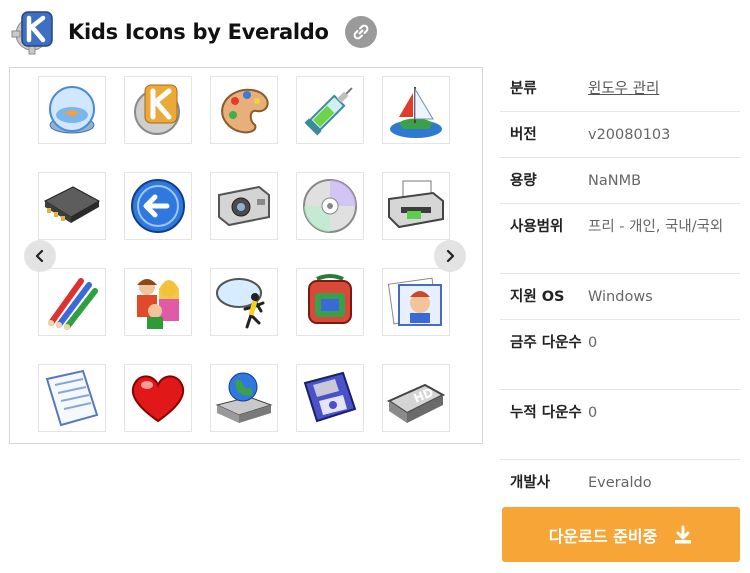  What do you see at coordinates (416, 398) in the screenshot?
I see `hard-drive-icon: HD` at bounding box center [416, 398].